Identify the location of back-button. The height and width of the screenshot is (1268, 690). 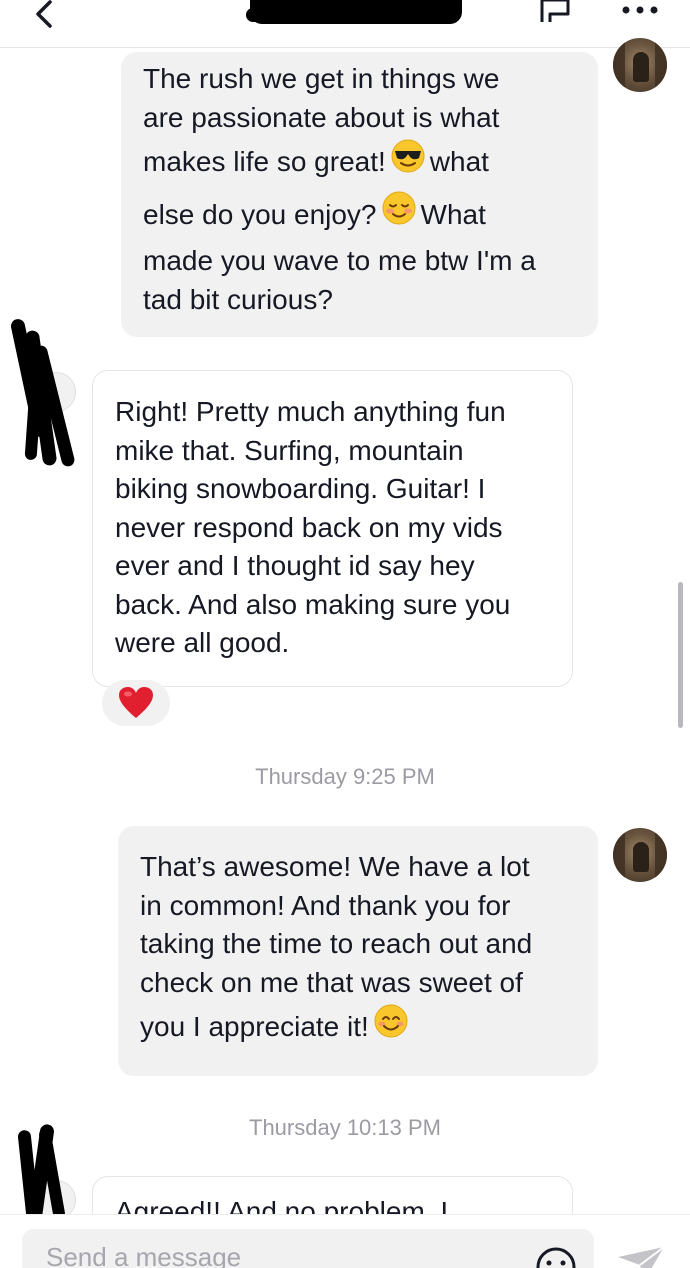
(46, 17).